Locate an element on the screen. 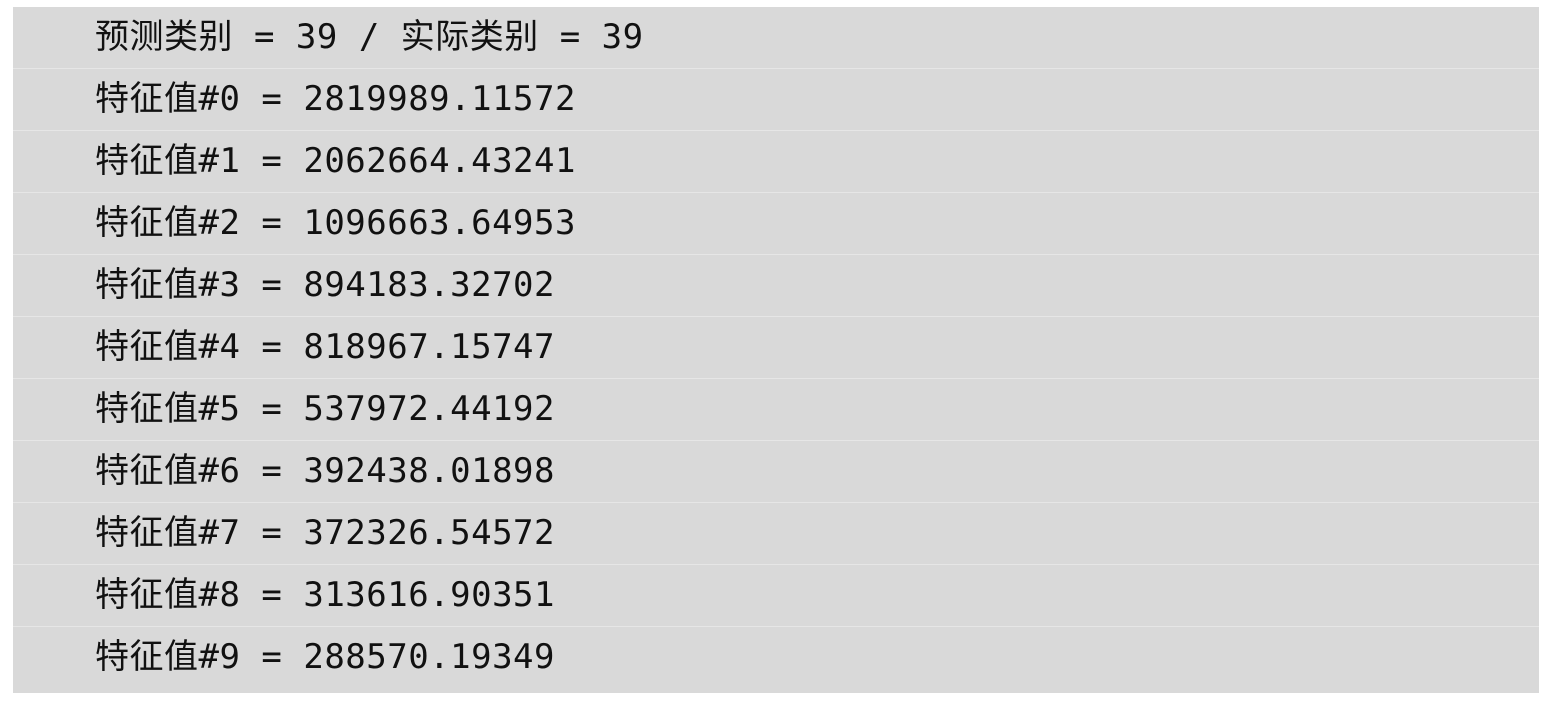 The height and width of the screenshot is (704, 1547). eigenvalue-text-3: 特征值#3 = 894183.32702 is located at coordinates (325, 285).